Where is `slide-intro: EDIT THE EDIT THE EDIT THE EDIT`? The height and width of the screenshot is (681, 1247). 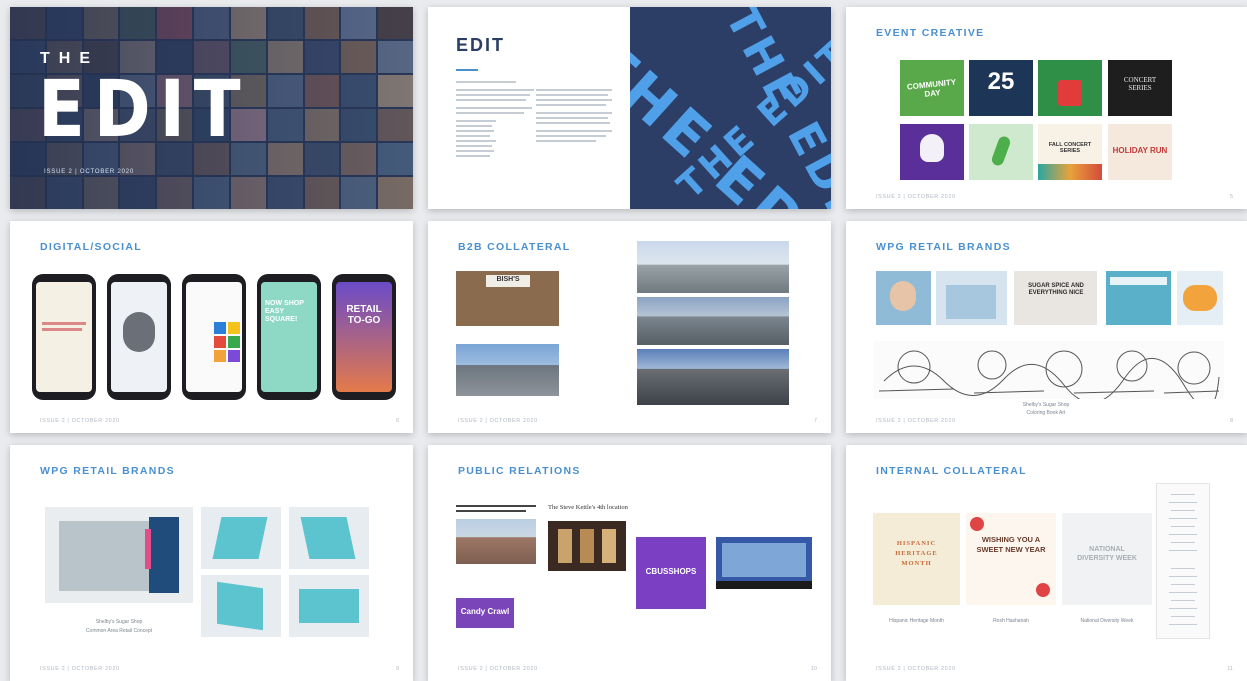 slide-intro: EDIT THE EDIT THE EDIT THE EDIT is located at coordinates (629, 108).